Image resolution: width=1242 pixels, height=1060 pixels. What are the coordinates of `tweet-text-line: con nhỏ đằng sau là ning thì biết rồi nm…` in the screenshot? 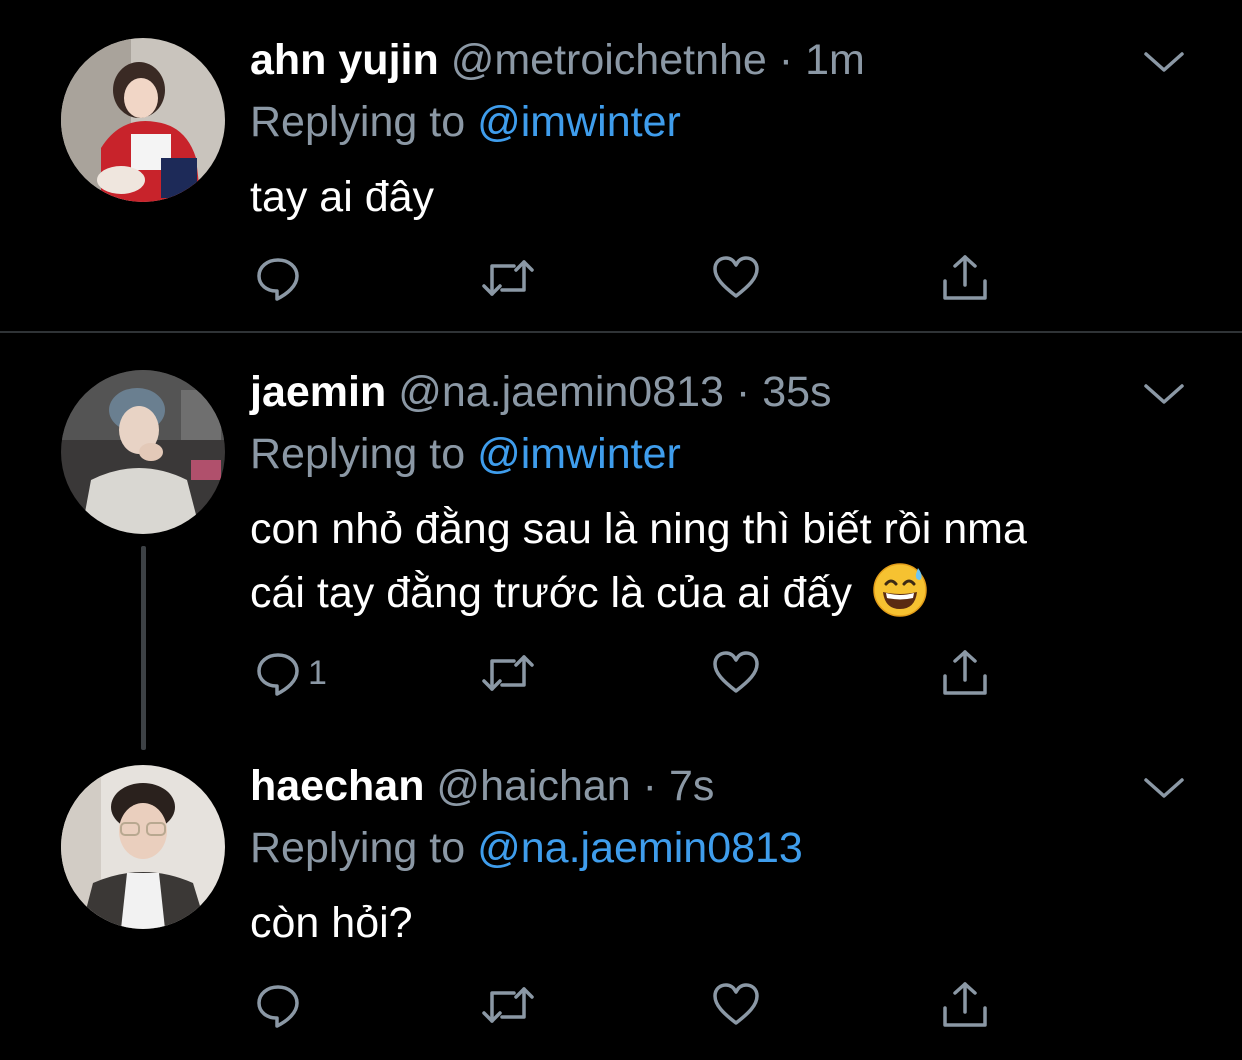 It's located at (638, 529).